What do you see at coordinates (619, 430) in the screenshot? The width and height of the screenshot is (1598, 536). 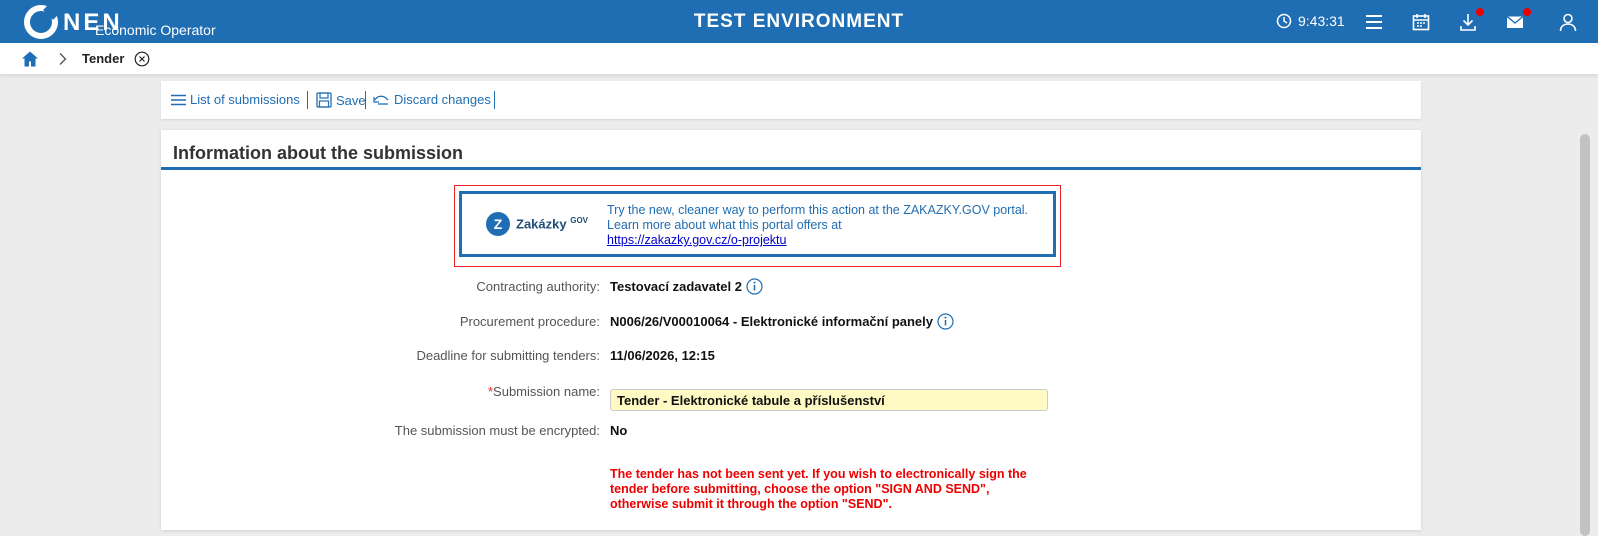 I see `encryption-value: No` at bounding box center [619, 430].